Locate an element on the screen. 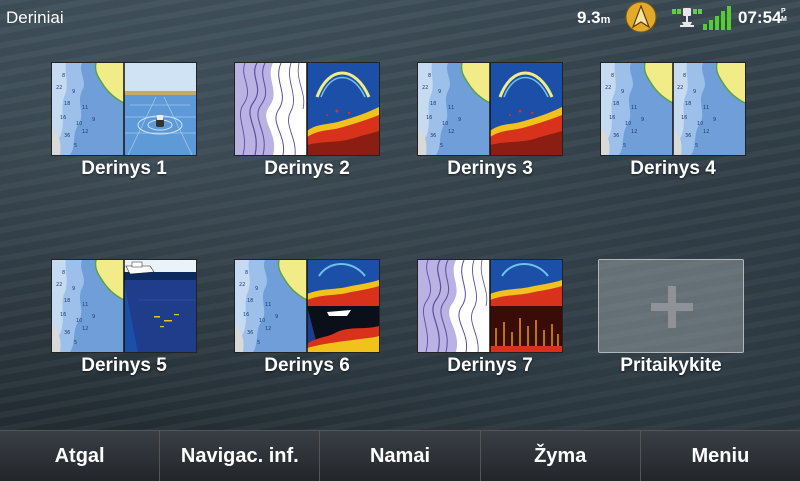 This screenshot has width=800, height=481. home-button: Namai is located at coordinates (400, 456).